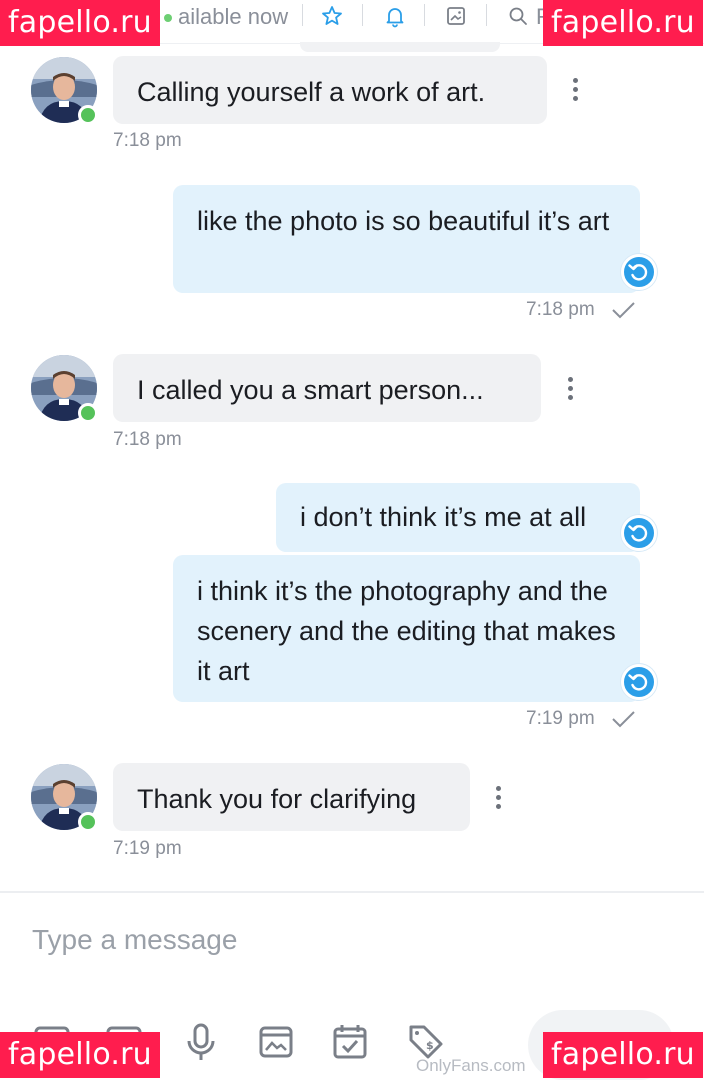 The height and width of the screenshot is (1080, 704). Describe the element at coordinates (311, 92) in the screenshot. I see `message-text: Calling yourself a work of art.` at that location.